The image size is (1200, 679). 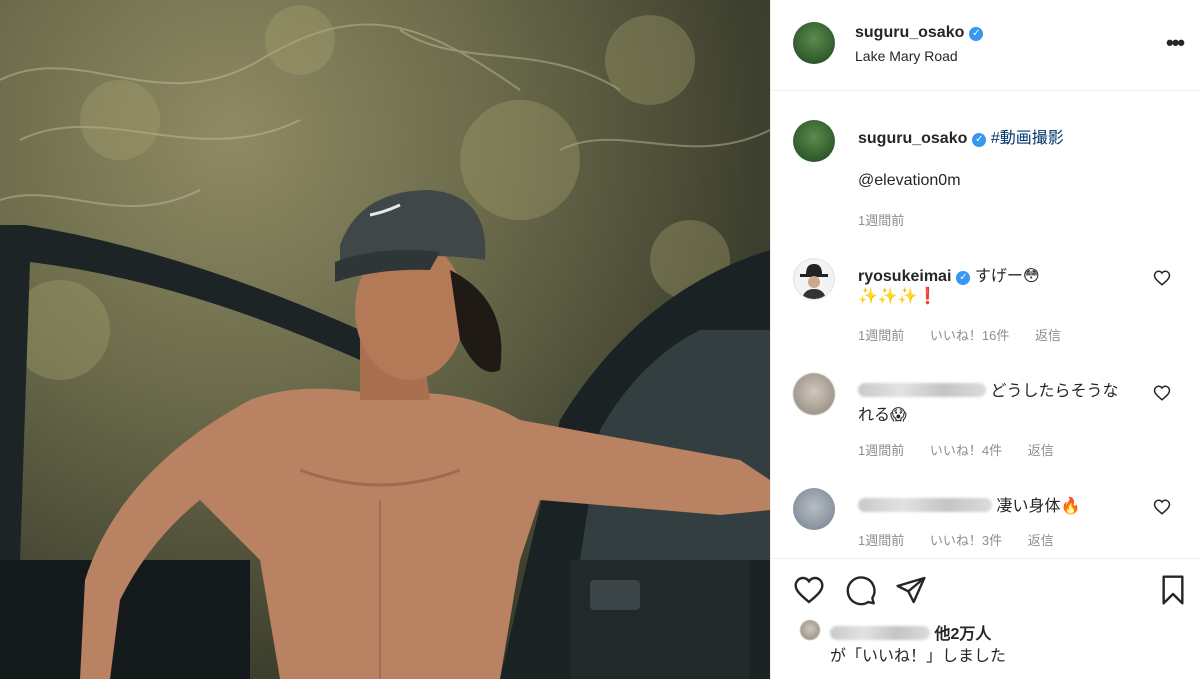 What do you see at coordinates (1027, 138) in the screenshot?
I see `caption-hashtag: #動画撮影` at bounding box center [1027, 138].